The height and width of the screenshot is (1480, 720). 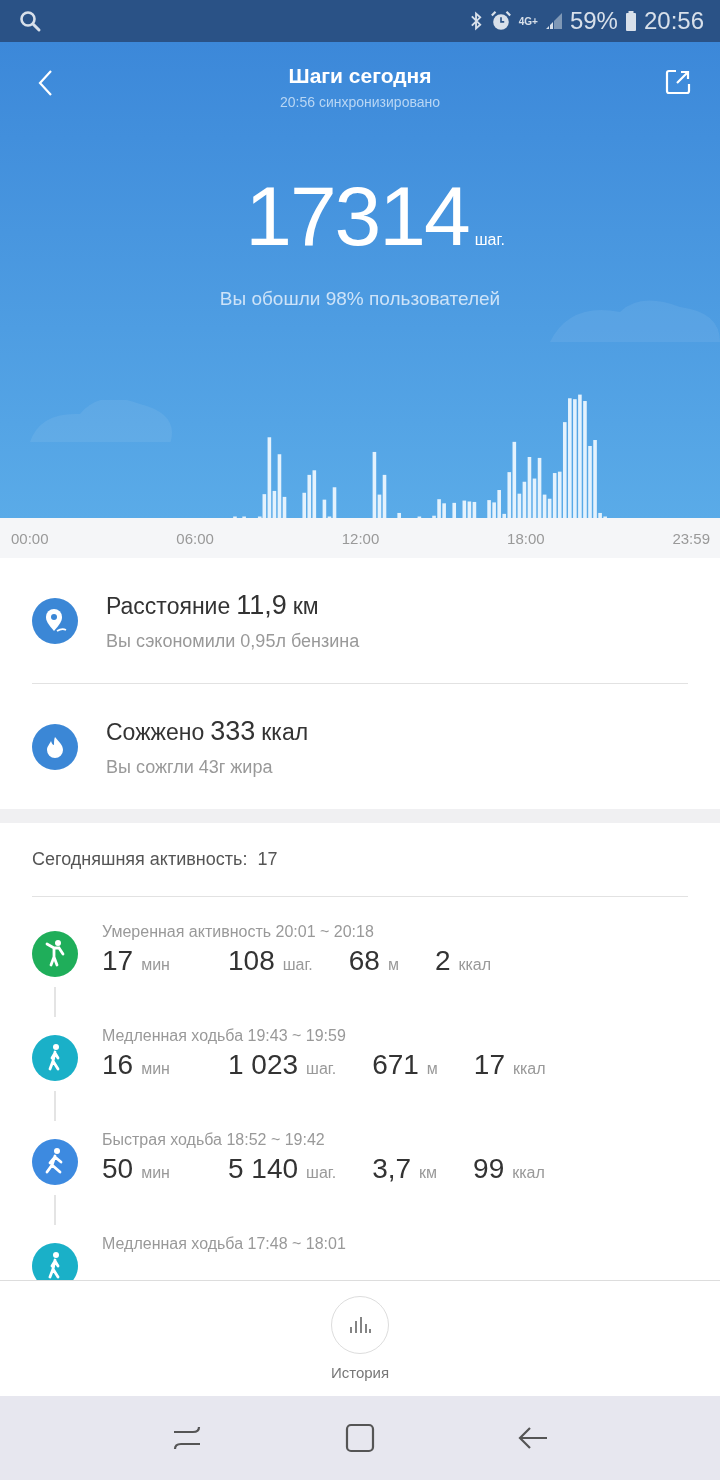 I want to click on metric-value: 3,7, so click(x=392, y=1169).